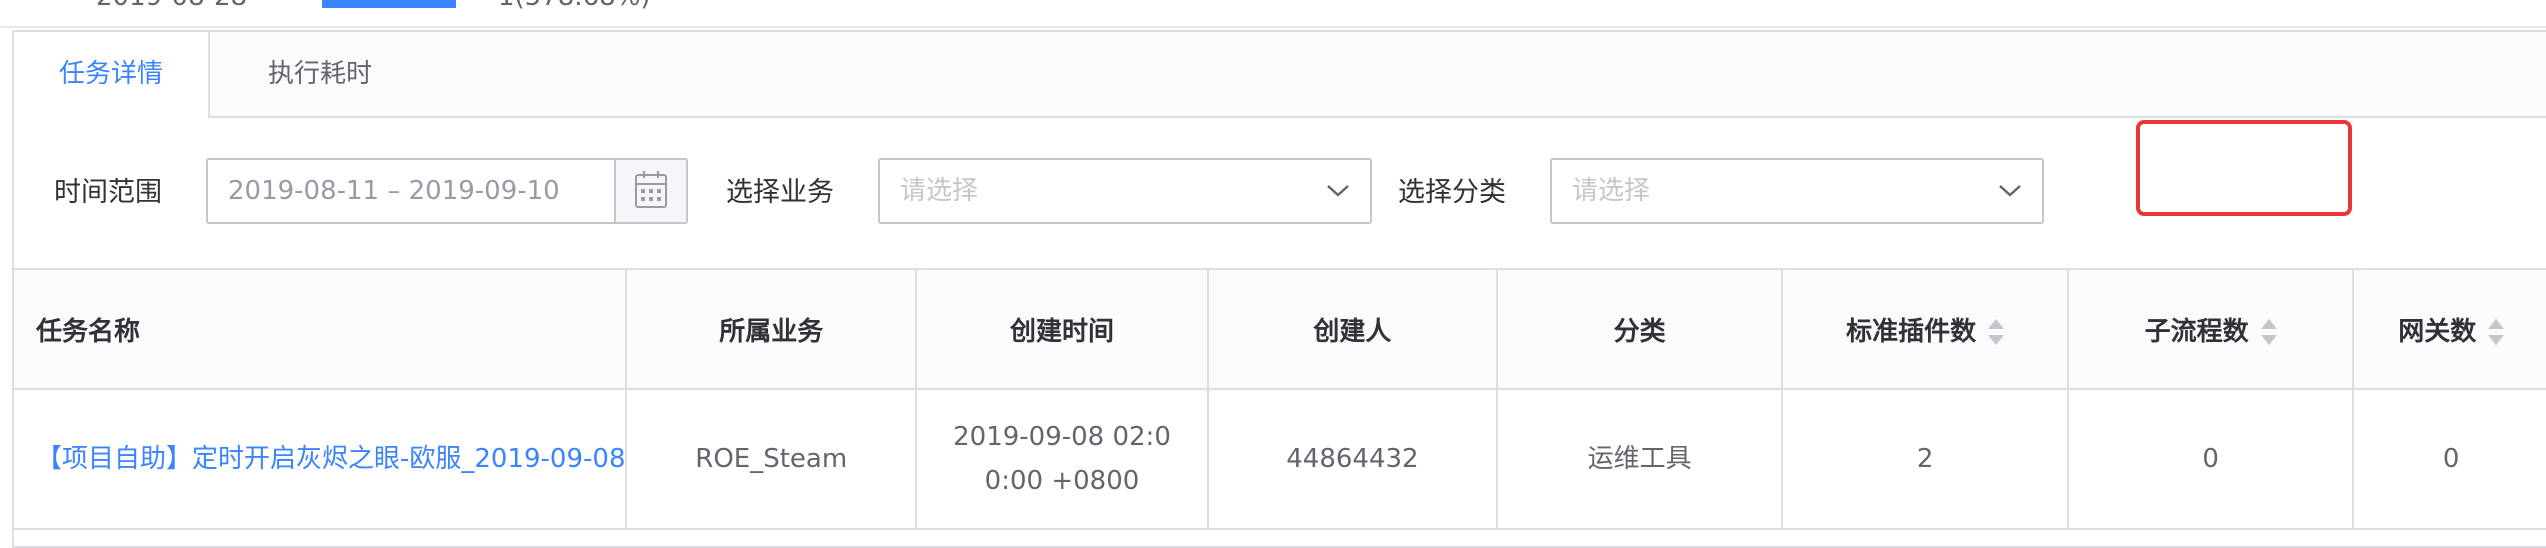  Describe the element at coordinates (1273, 14) in the screenshot. I see `previous-section-strip: 2019-08-28 1(578.68%)` at that location.